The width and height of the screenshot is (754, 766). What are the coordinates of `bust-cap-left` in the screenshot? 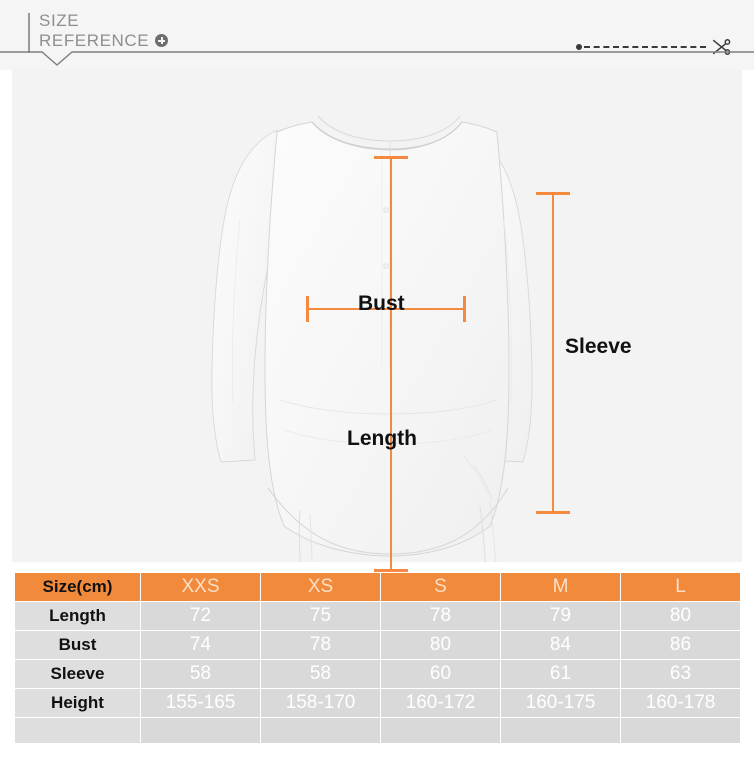 It's located at (307, 309).